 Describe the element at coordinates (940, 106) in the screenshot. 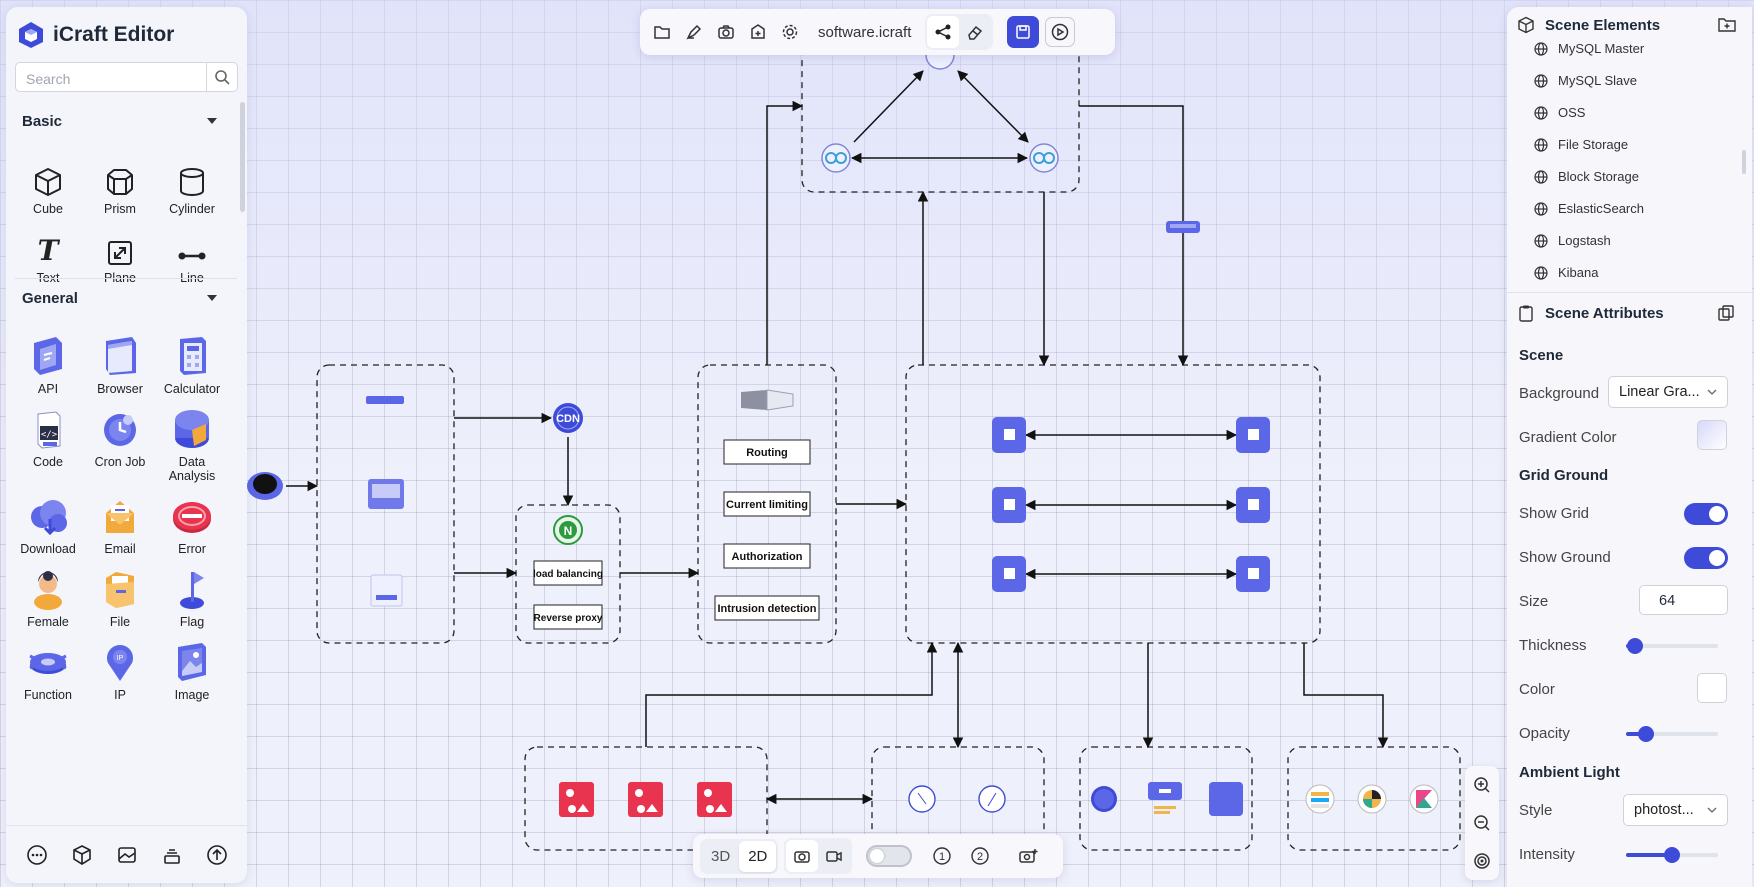

I see `registry-nodes` at that location.